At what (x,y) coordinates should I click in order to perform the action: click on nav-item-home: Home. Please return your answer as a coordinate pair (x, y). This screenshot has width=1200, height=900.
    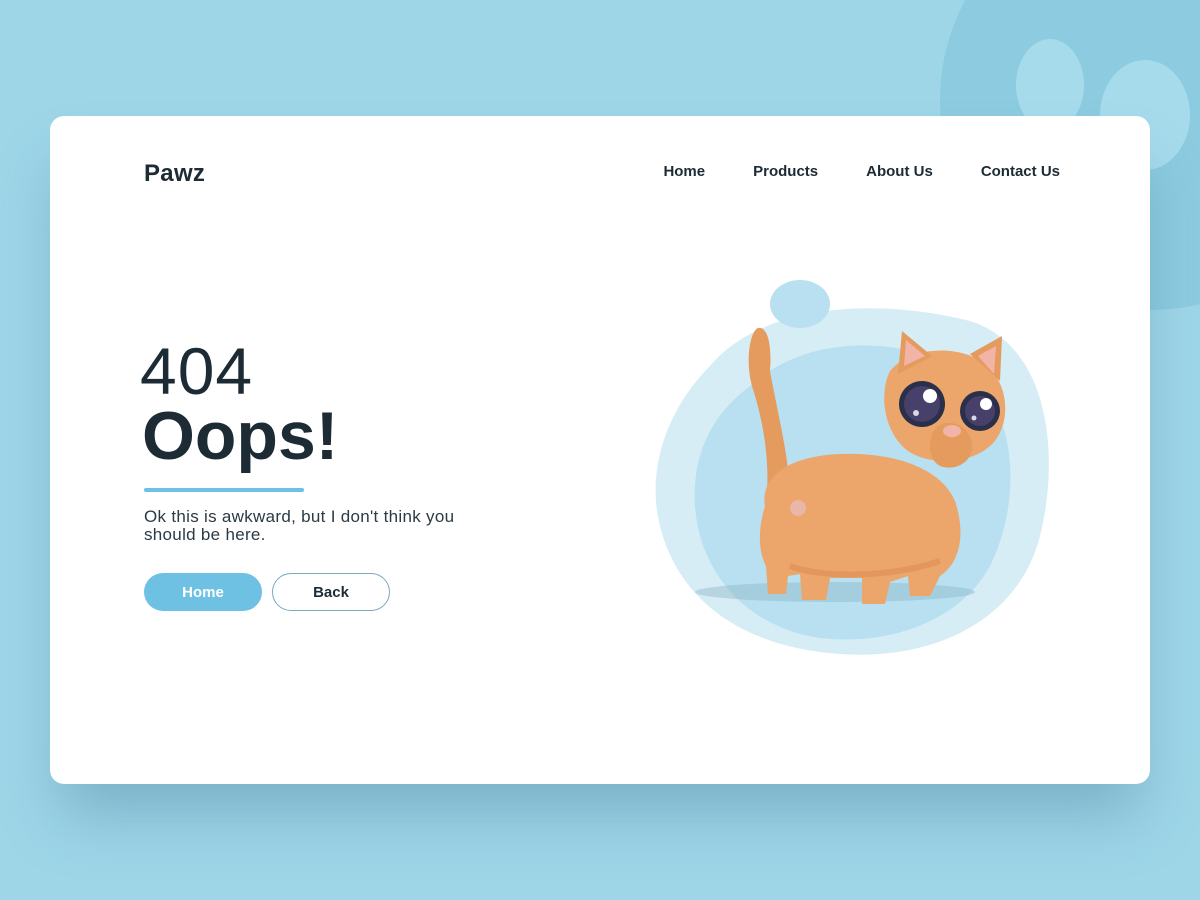
    Looking at the image, I should click on (684, 171).